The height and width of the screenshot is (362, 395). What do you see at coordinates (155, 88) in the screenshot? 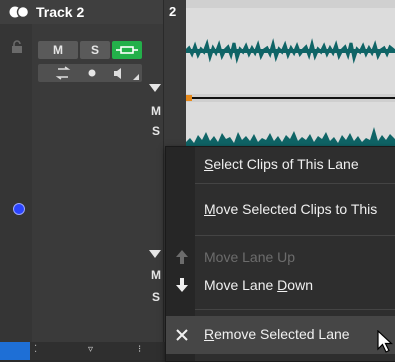
I see `lane-collapse-icon` at bounding box center [155, 88].